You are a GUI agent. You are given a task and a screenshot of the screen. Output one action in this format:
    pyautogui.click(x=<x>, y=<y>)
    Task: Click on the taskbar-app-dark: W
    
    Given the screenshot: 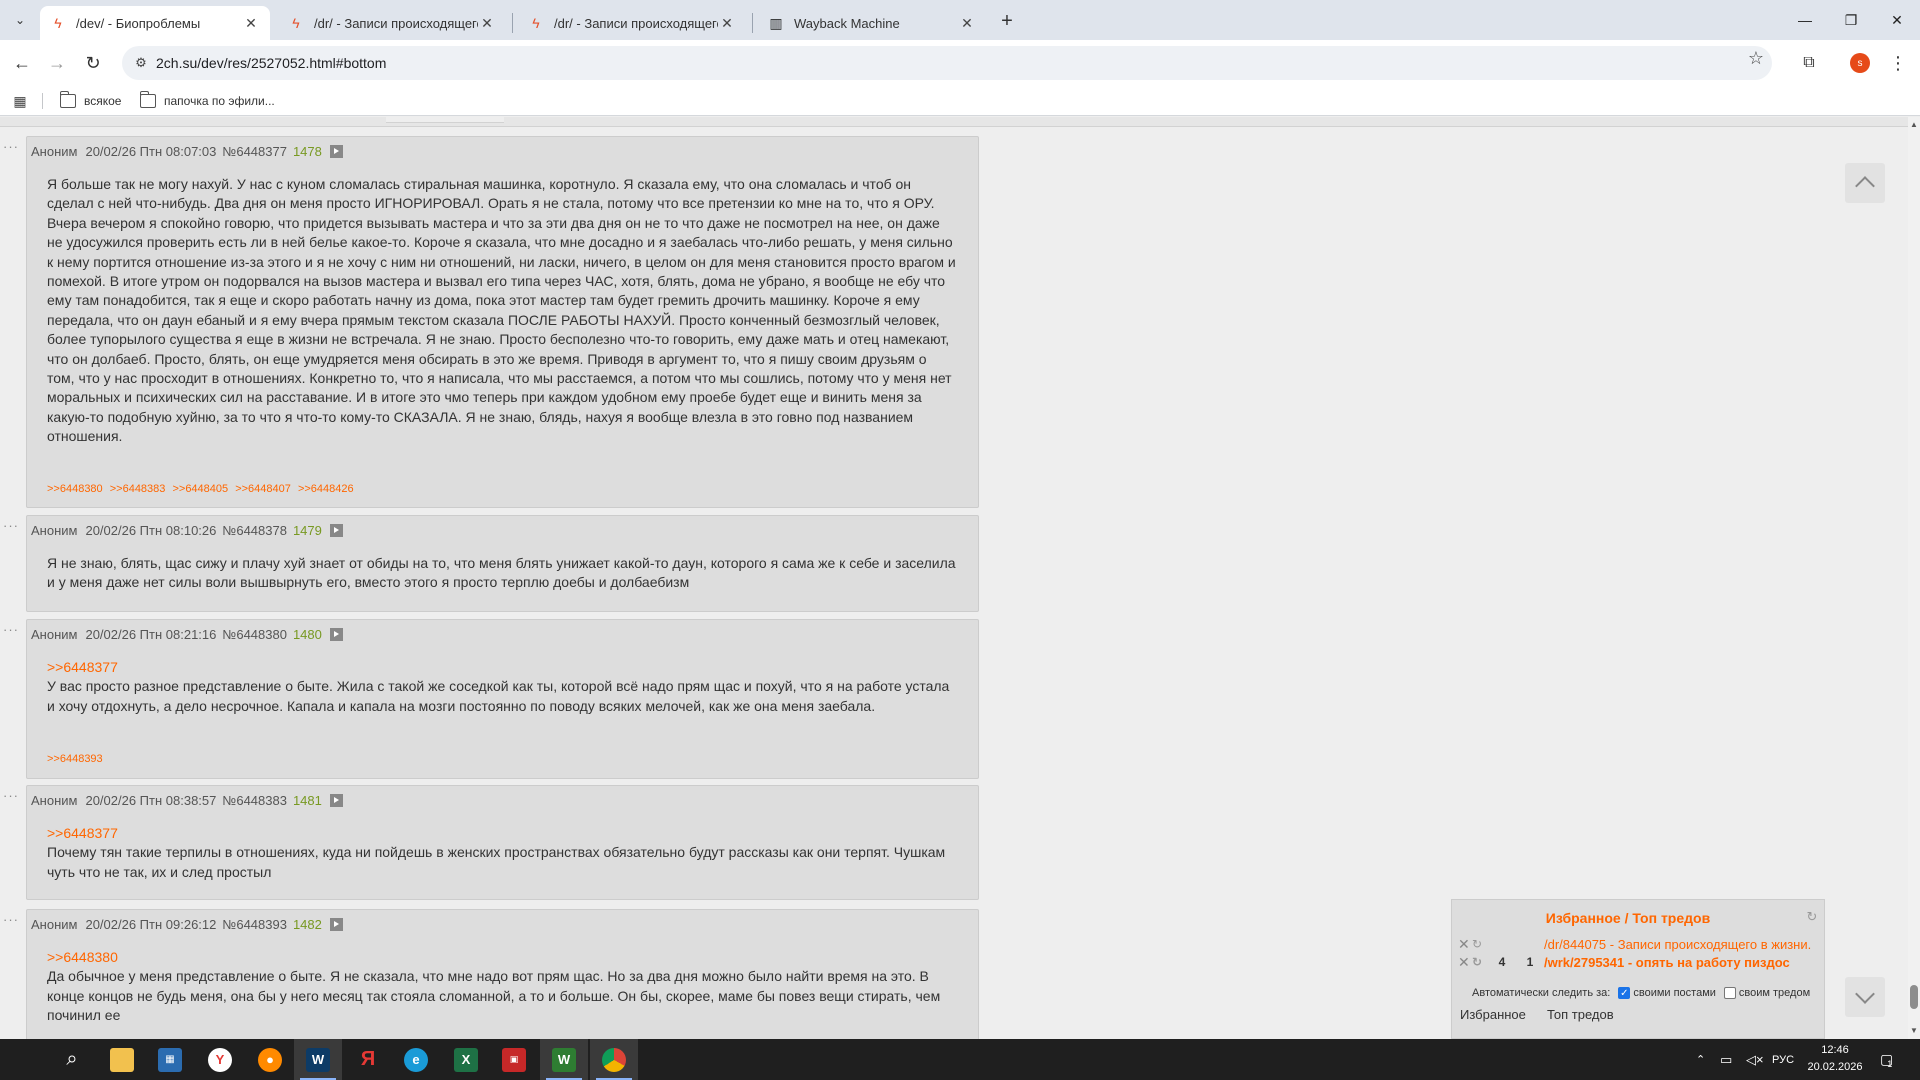 What is the action you would take?
    pyautogui.click(x=318, y=1059)
    